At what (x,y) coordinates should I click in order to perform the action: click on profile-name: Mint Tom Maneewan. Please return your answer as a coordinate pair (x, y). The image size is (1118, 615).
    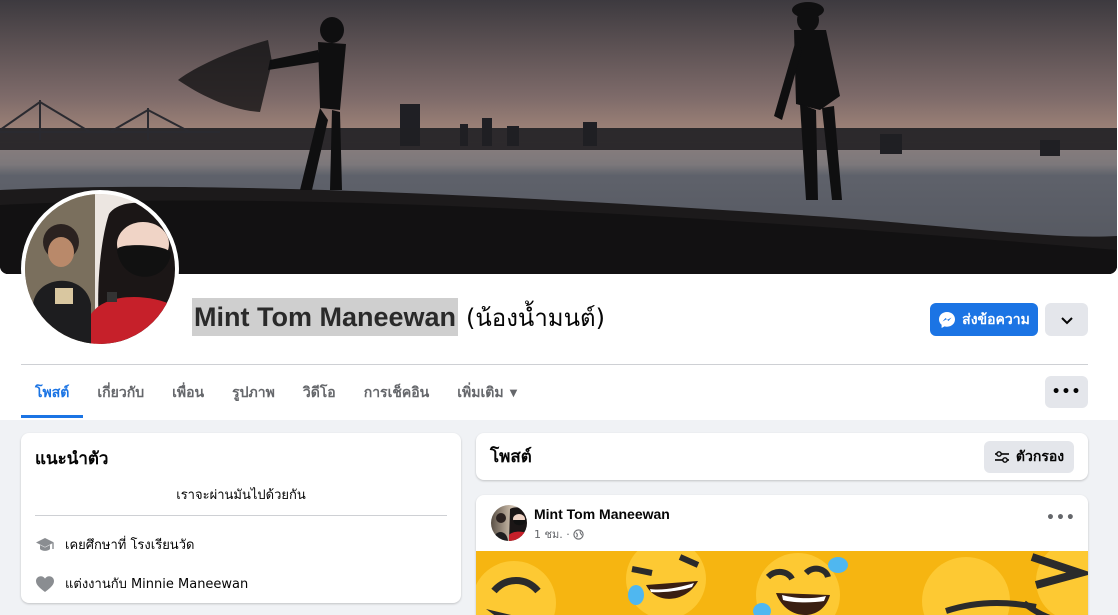
    Looking at the image, I should click on (325, 317).